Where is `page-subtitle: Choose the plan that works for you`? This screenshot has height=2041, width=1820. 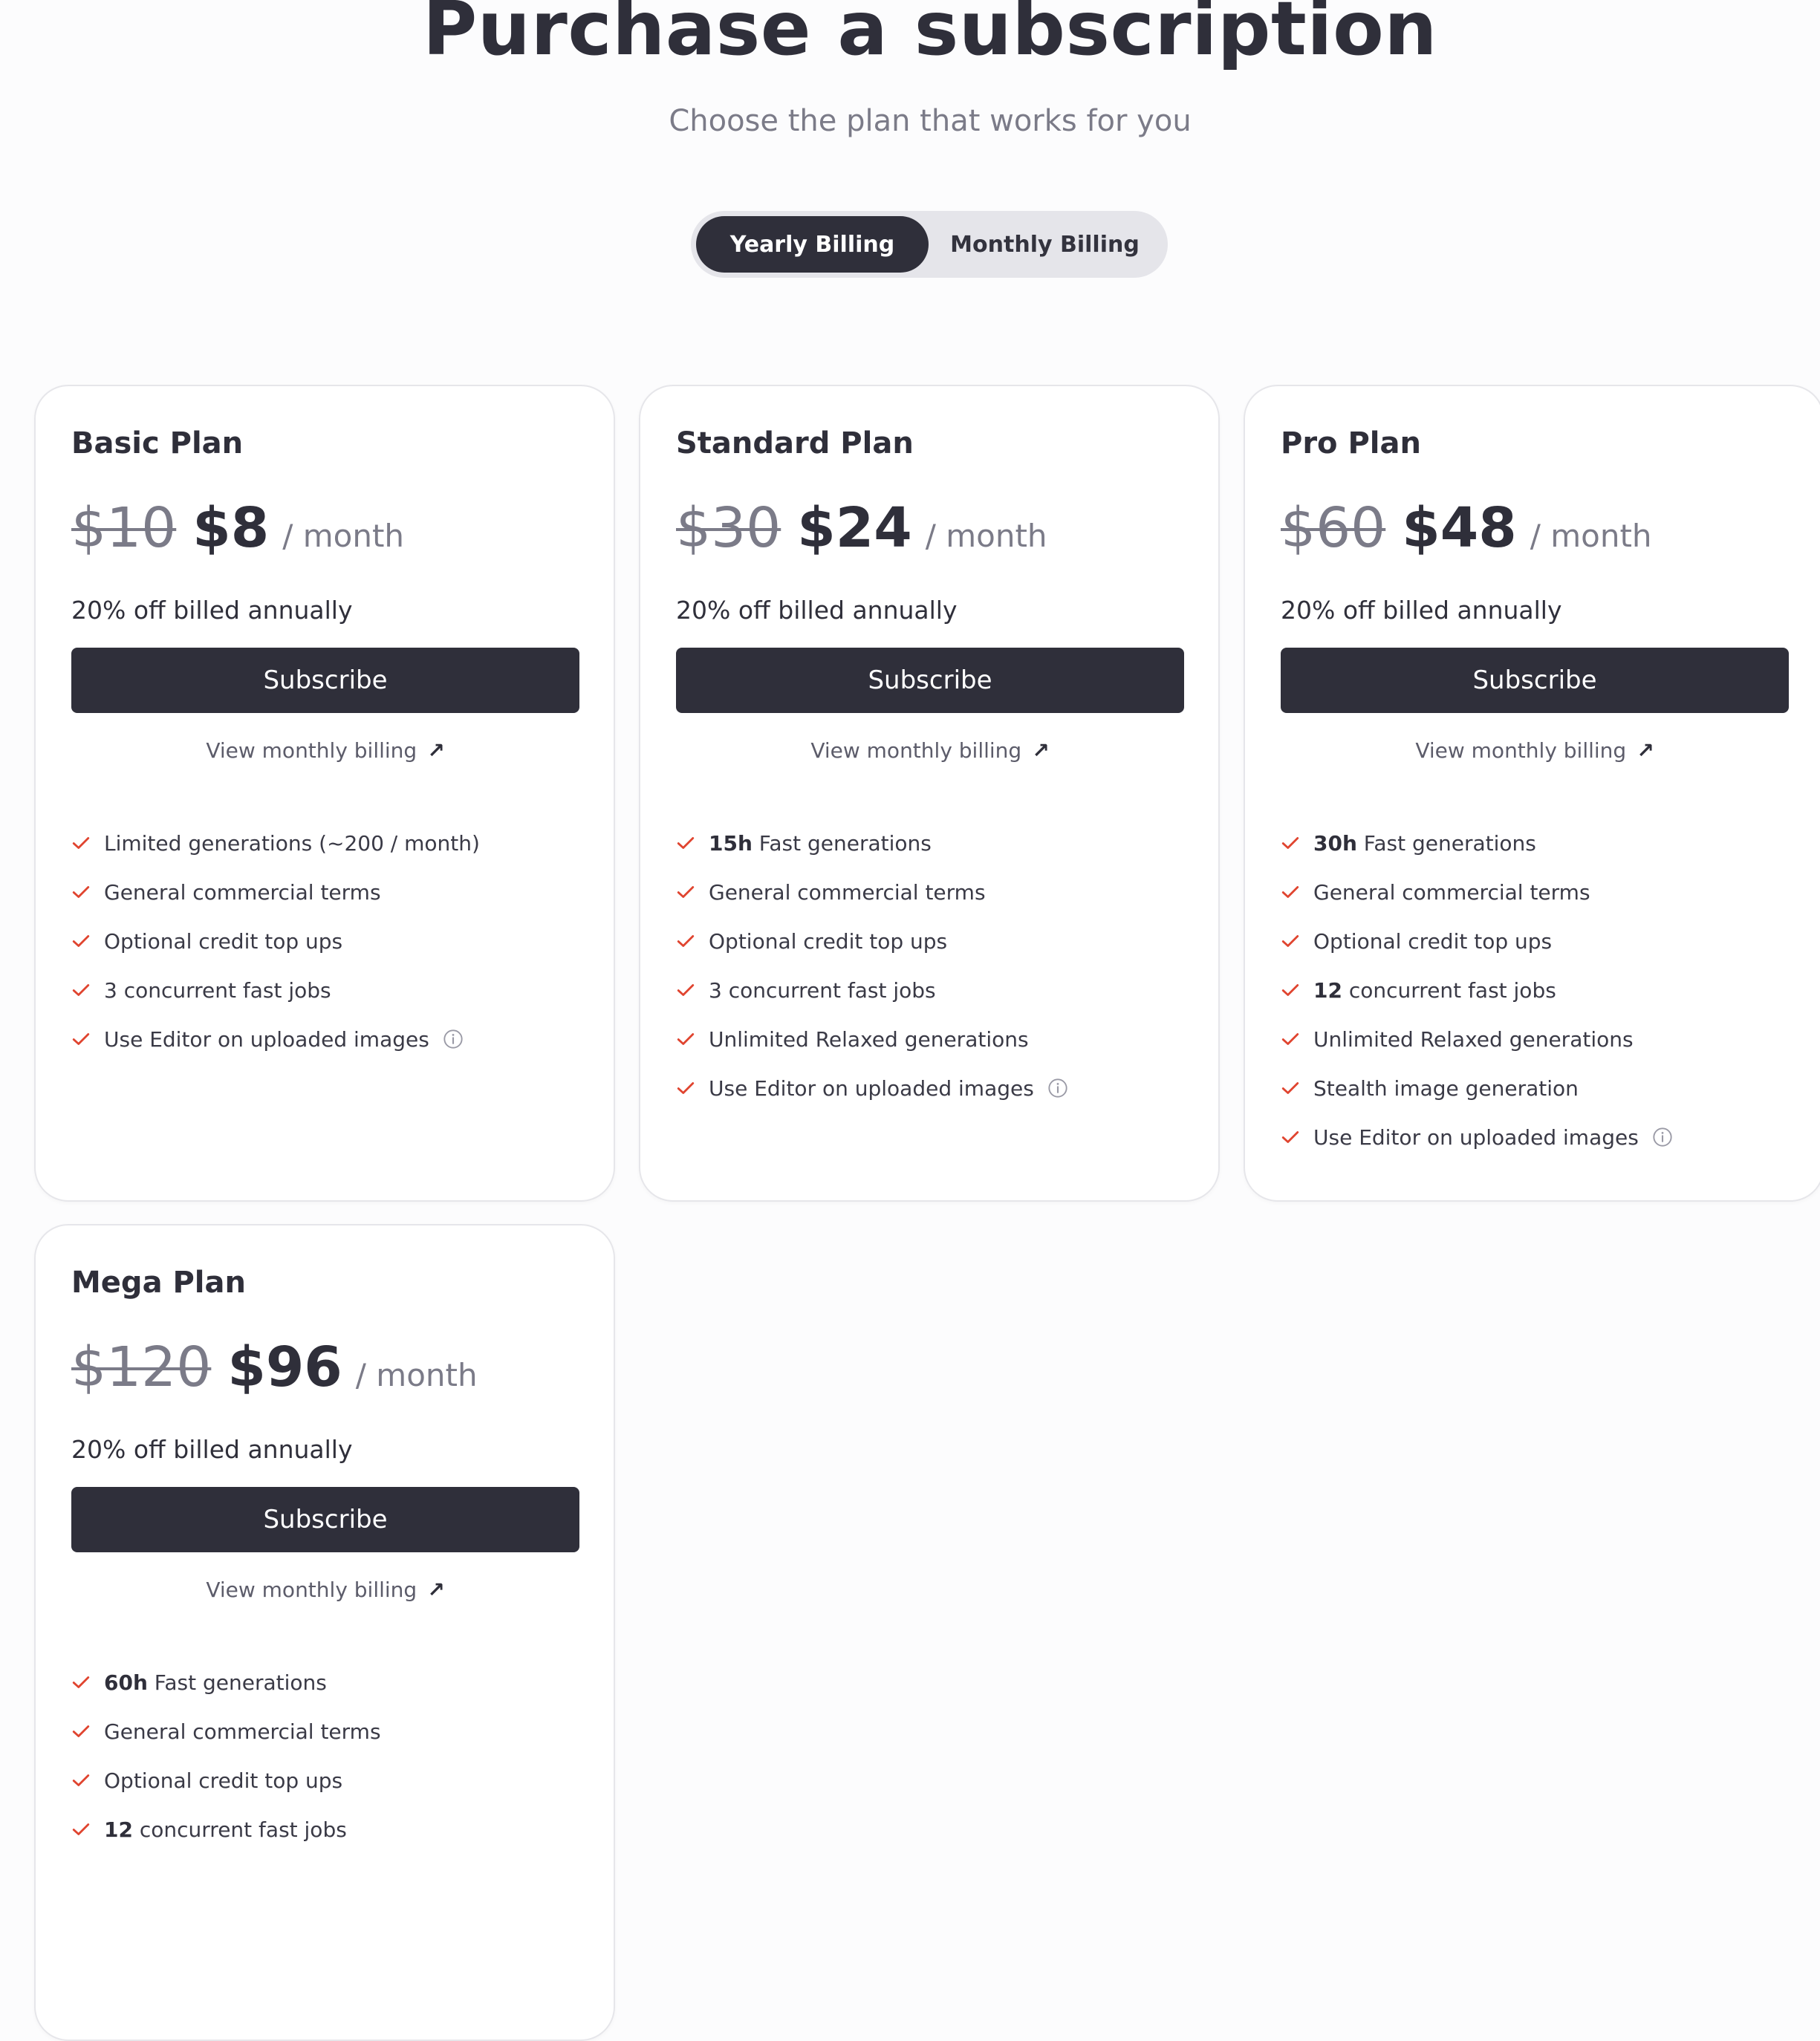
page-subtitle: Choose the plan that works for you is located at coordinates (931, 121).